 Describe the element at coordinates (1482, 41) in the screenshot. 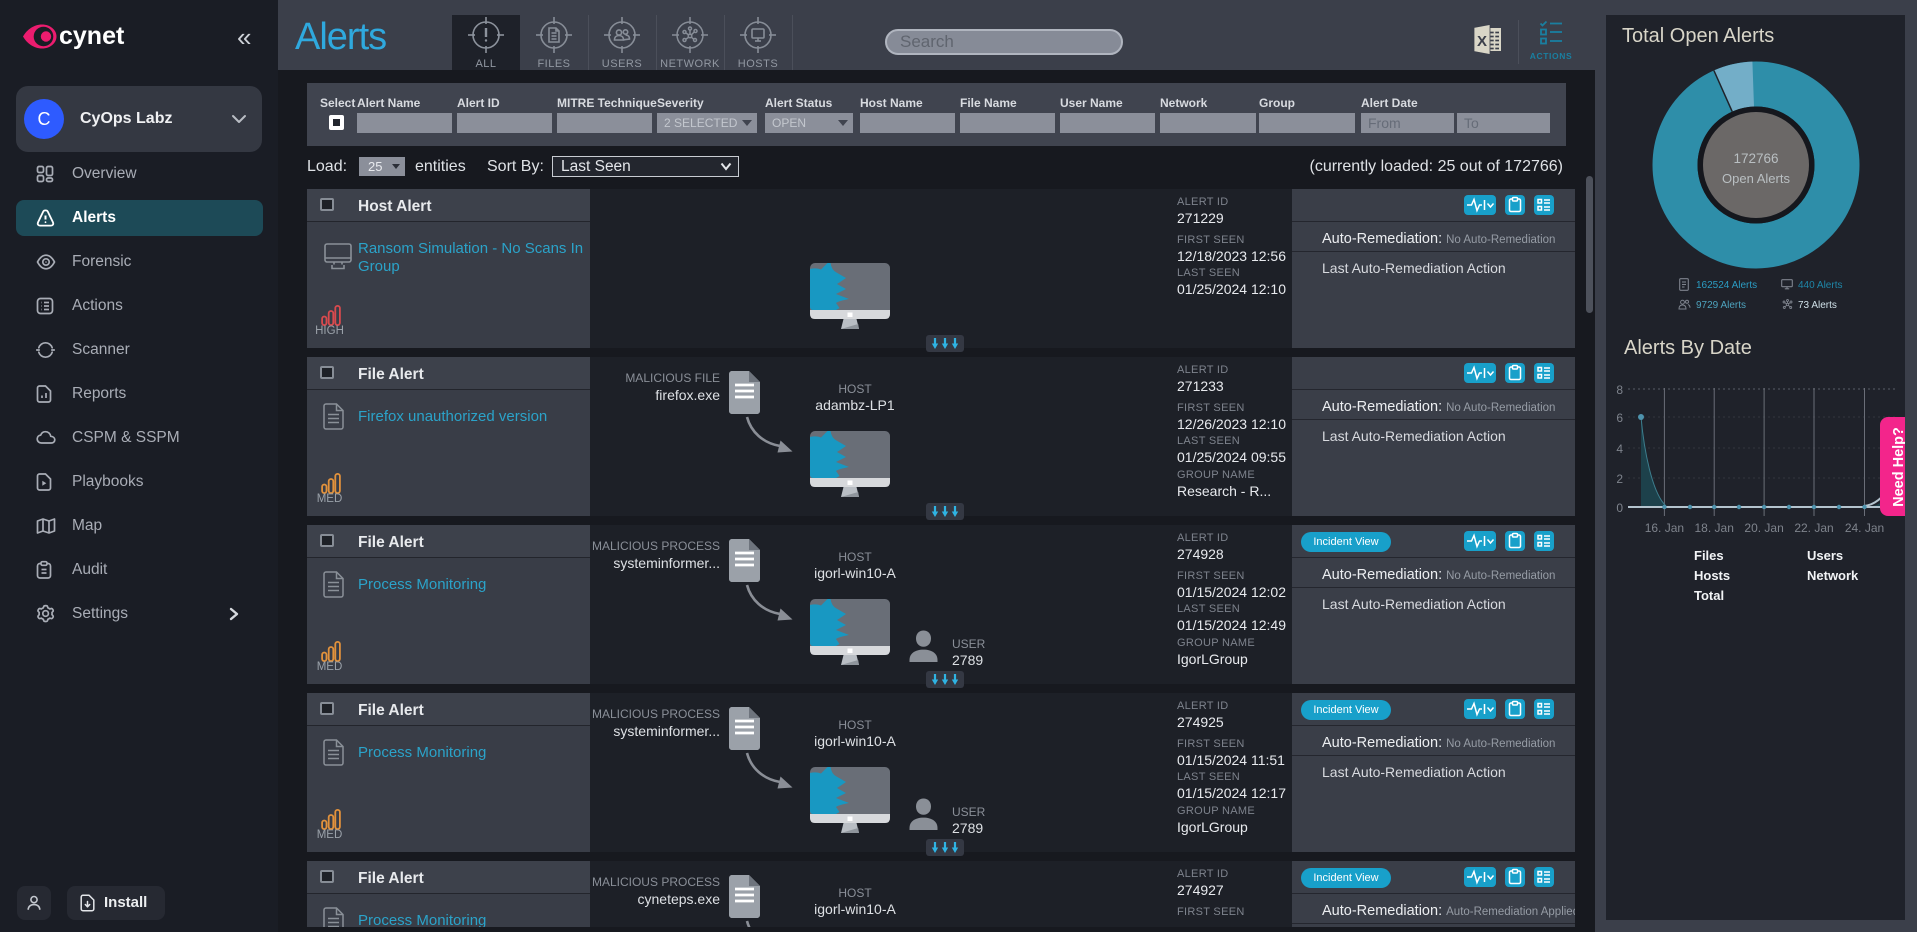

I see `svg-text: X` at that location.